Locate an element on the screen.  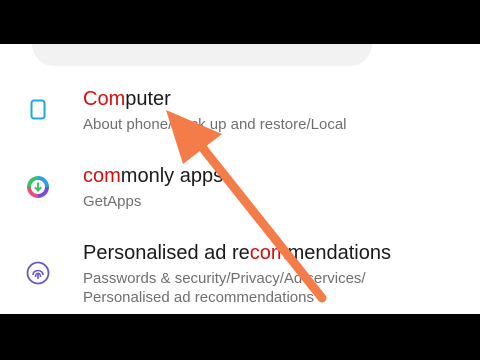
getapps-icon is located at coordinates (38, 187).